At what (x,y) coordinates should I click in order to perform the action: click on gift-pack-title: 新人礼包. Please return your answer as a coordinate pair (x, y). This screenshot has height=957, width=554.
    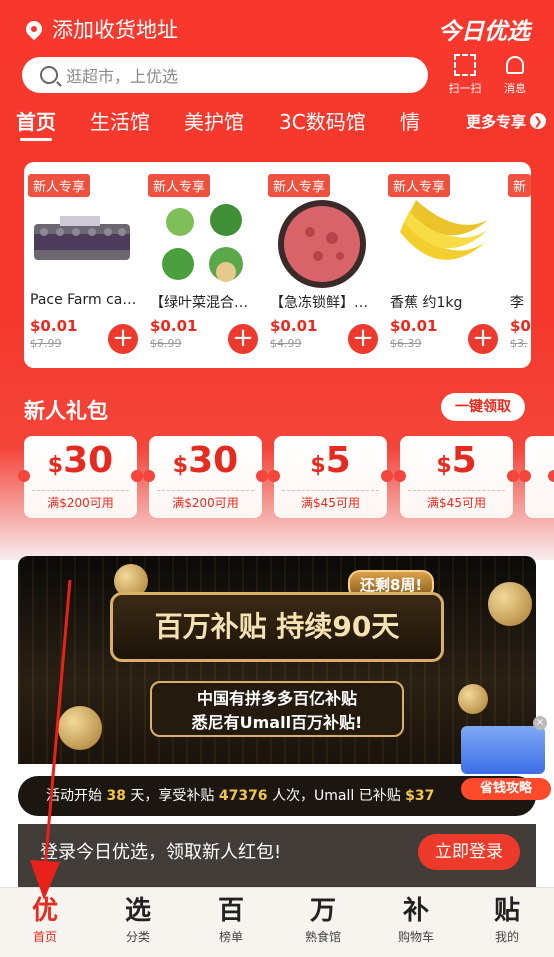
    Looking at the image, I should click on (66, 411).